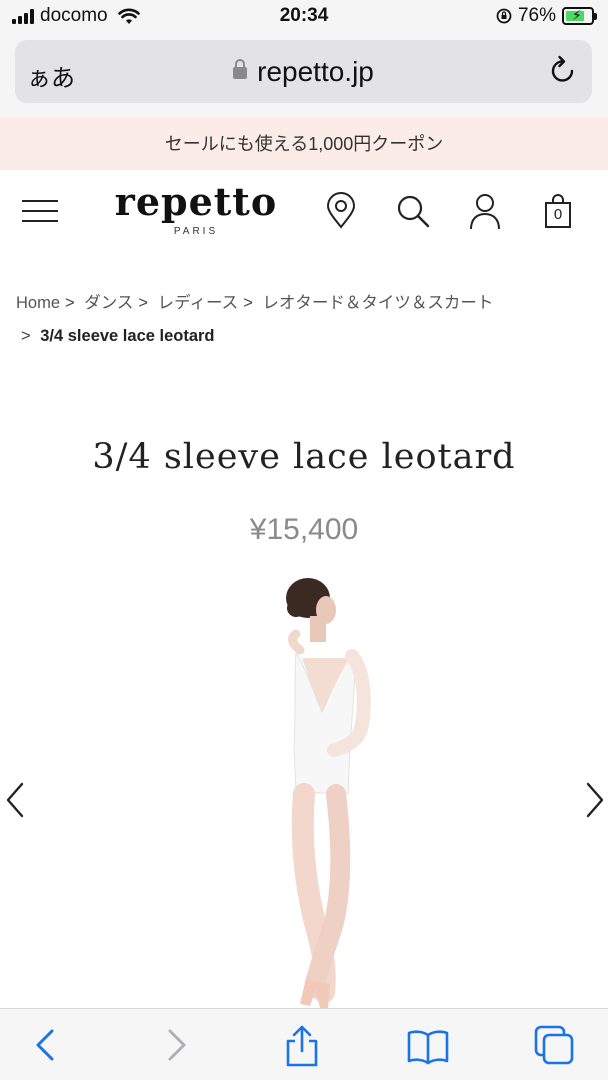 The width and height of the screenshot is (608, 1080). Describe the element at coordinates (315, 71) in the screenshot. I see `url-text: repetto.jp` at that location.